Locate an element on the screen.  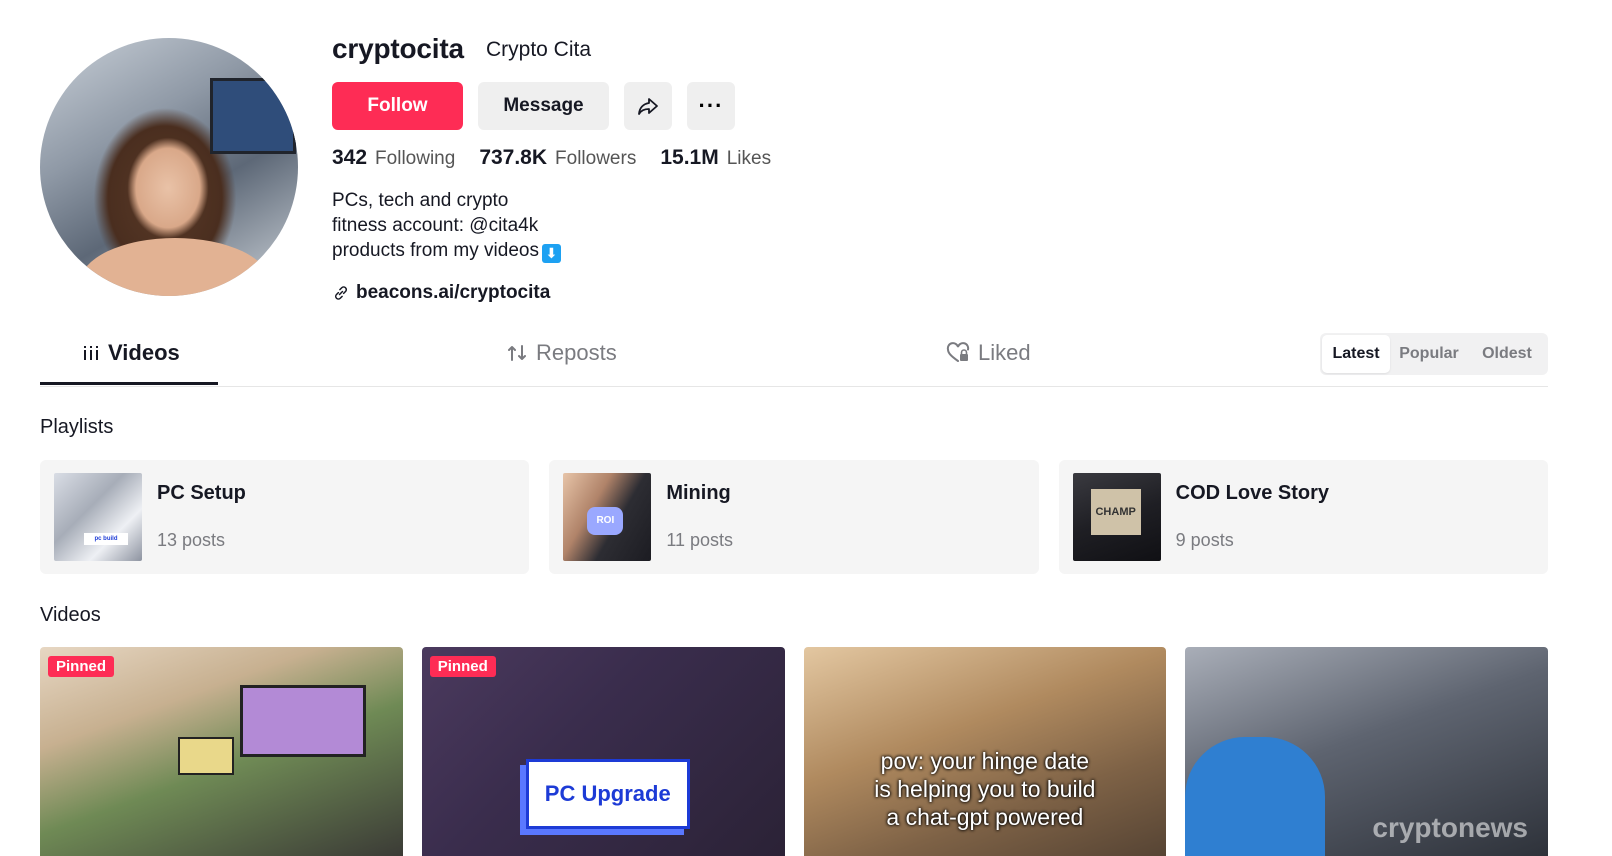
sort-oldest: Oldest is located at coordinates (1507, 354).